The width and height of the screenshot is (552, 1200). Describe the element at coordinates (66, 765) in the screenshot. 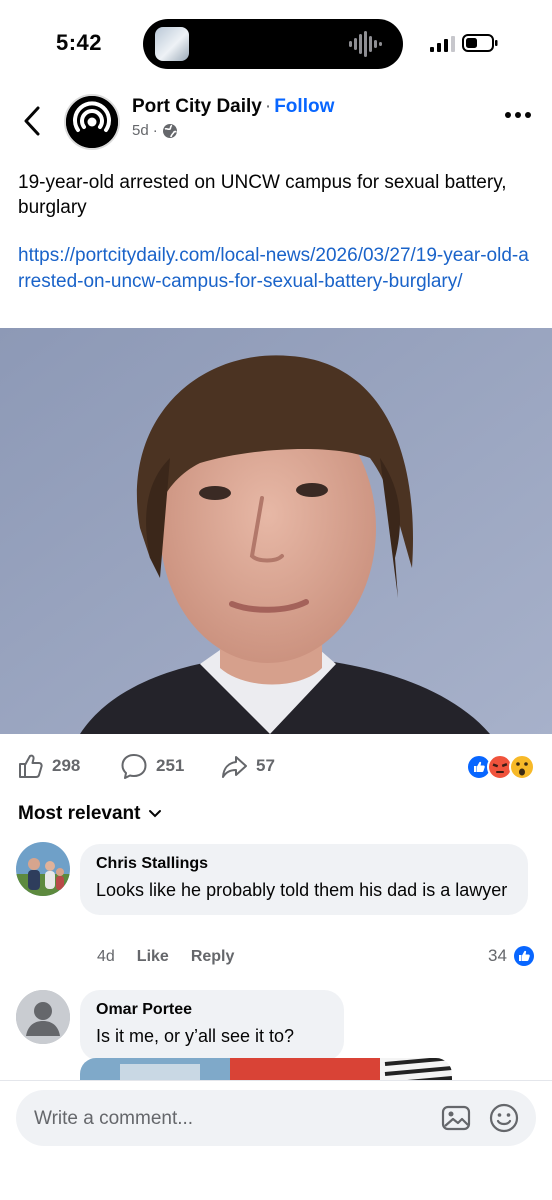

I see `like-count: 298` at that location.